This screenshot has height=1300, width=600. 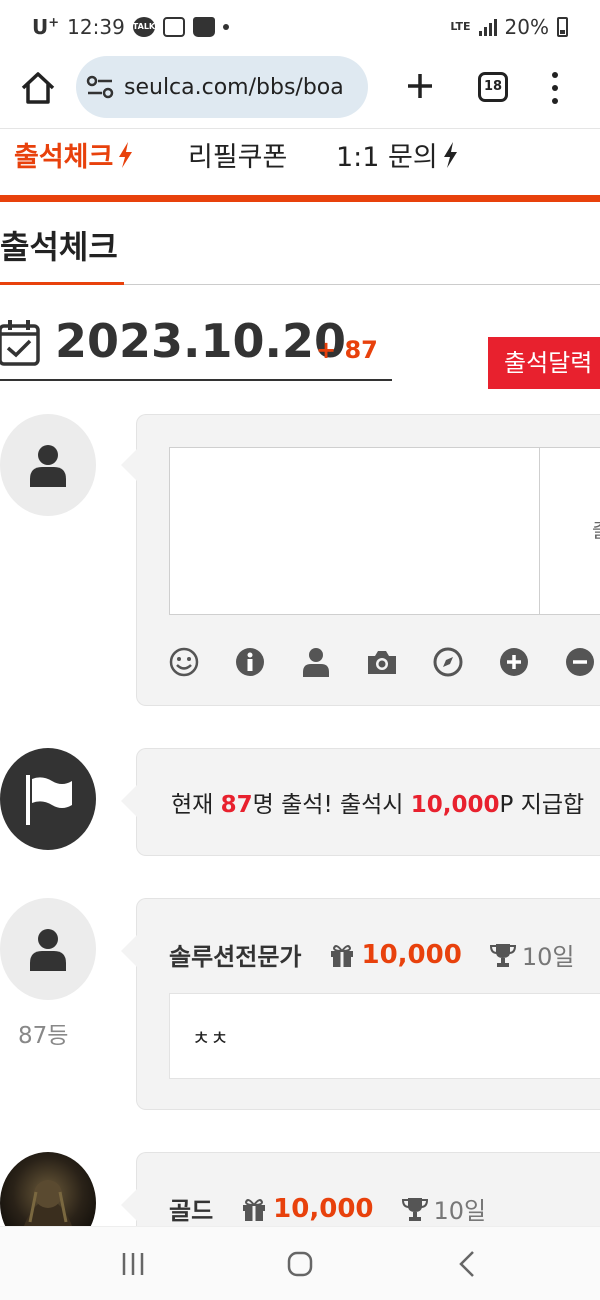 I want to click on battery-percent: 20%, so click(x=526, y=27).